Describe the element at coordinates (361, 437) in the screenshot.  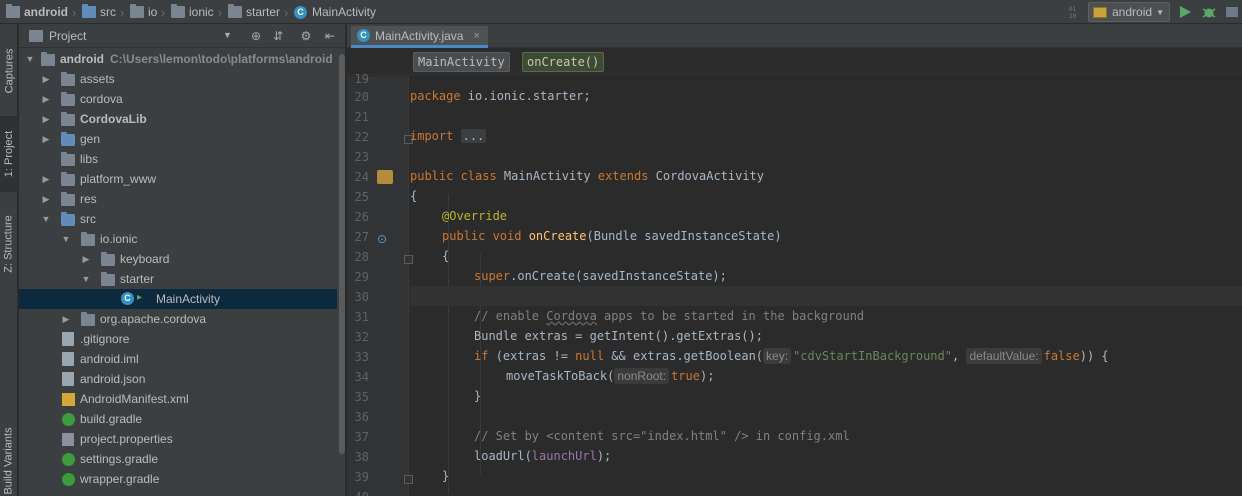
I see `line-number: 37` at that location.